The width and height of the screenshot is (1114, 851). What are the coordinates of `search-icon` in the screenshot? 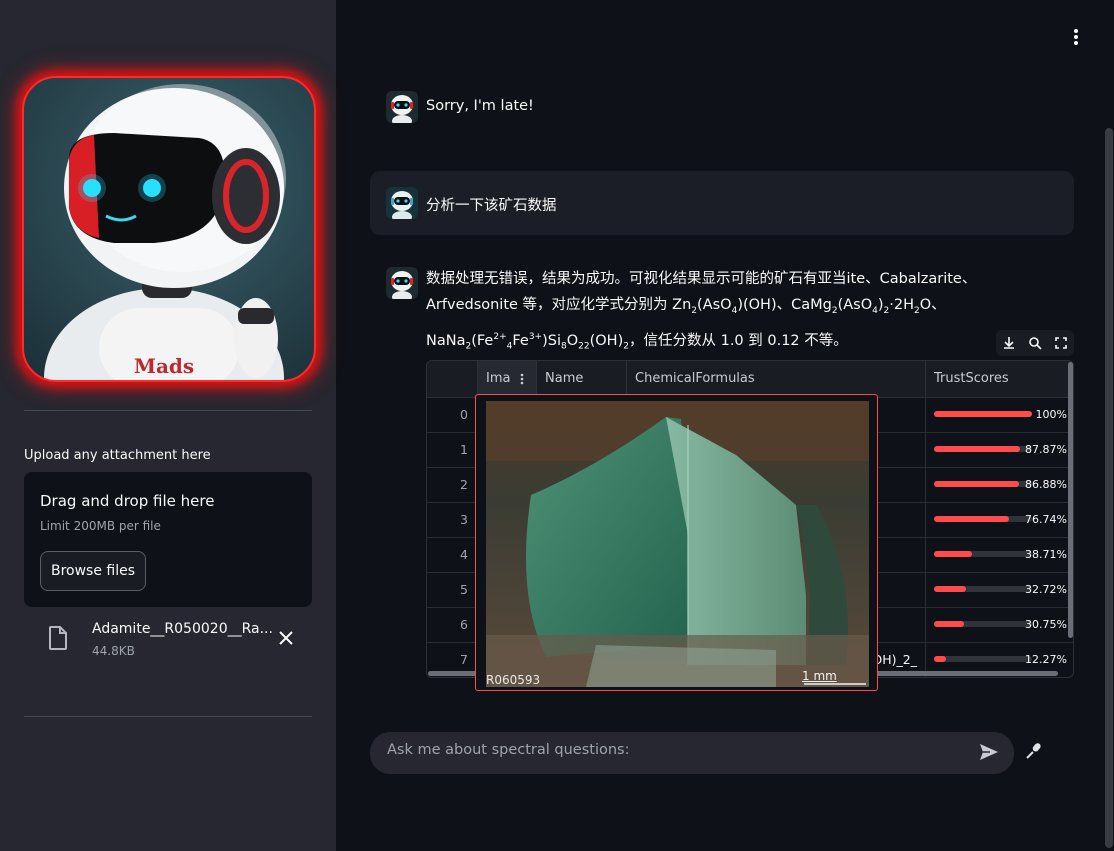 It's located at (1035, 343).